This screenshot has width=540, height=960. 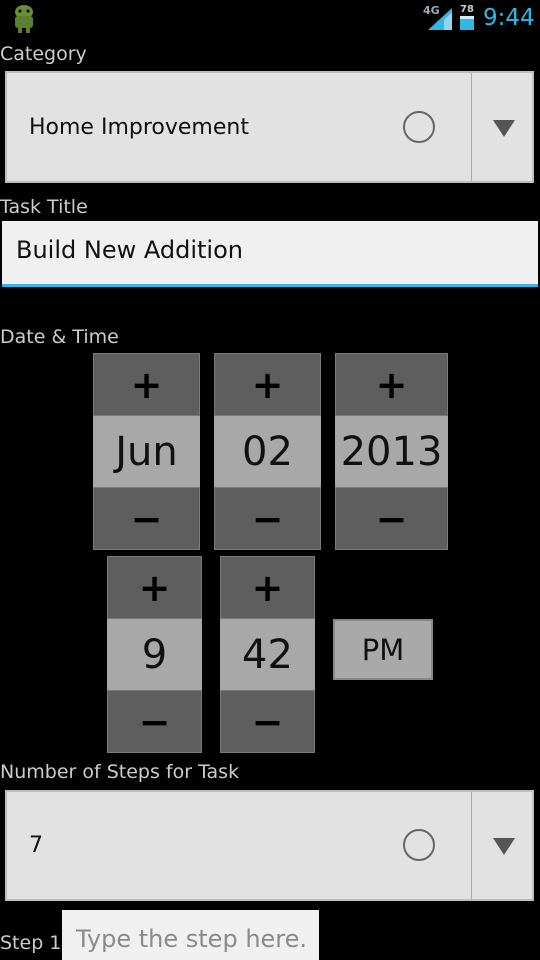 I want to click on year-increment-button: +, so click(x=391, y=384).